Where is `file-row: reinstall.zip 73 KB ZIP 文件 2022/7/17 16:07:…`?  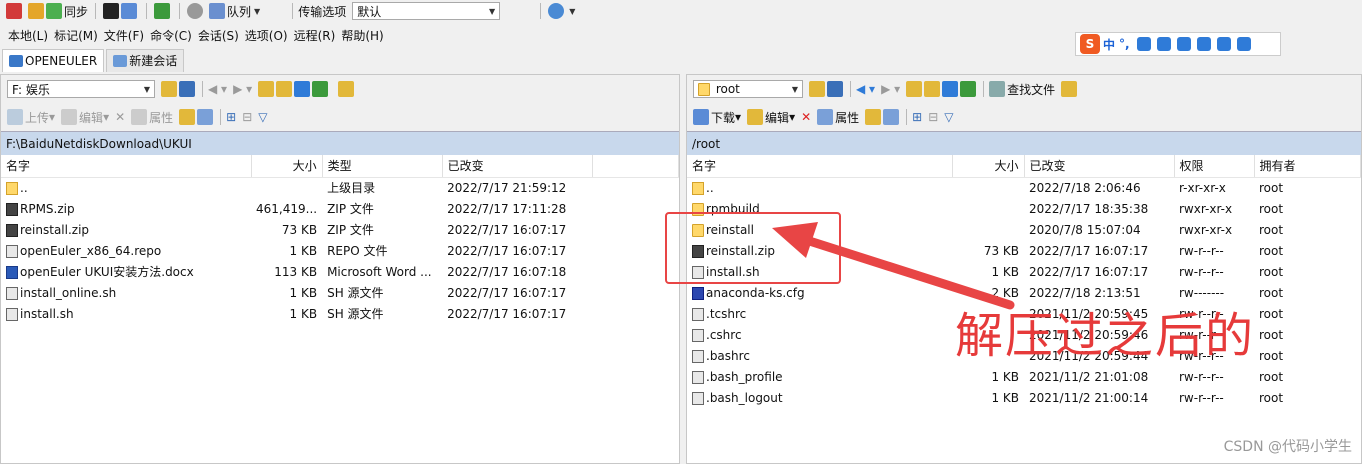 file-row: reinstall.zip 73 KB ZIP 文件 2022/7/17 16:07:… is located at coordinates (340, 229).